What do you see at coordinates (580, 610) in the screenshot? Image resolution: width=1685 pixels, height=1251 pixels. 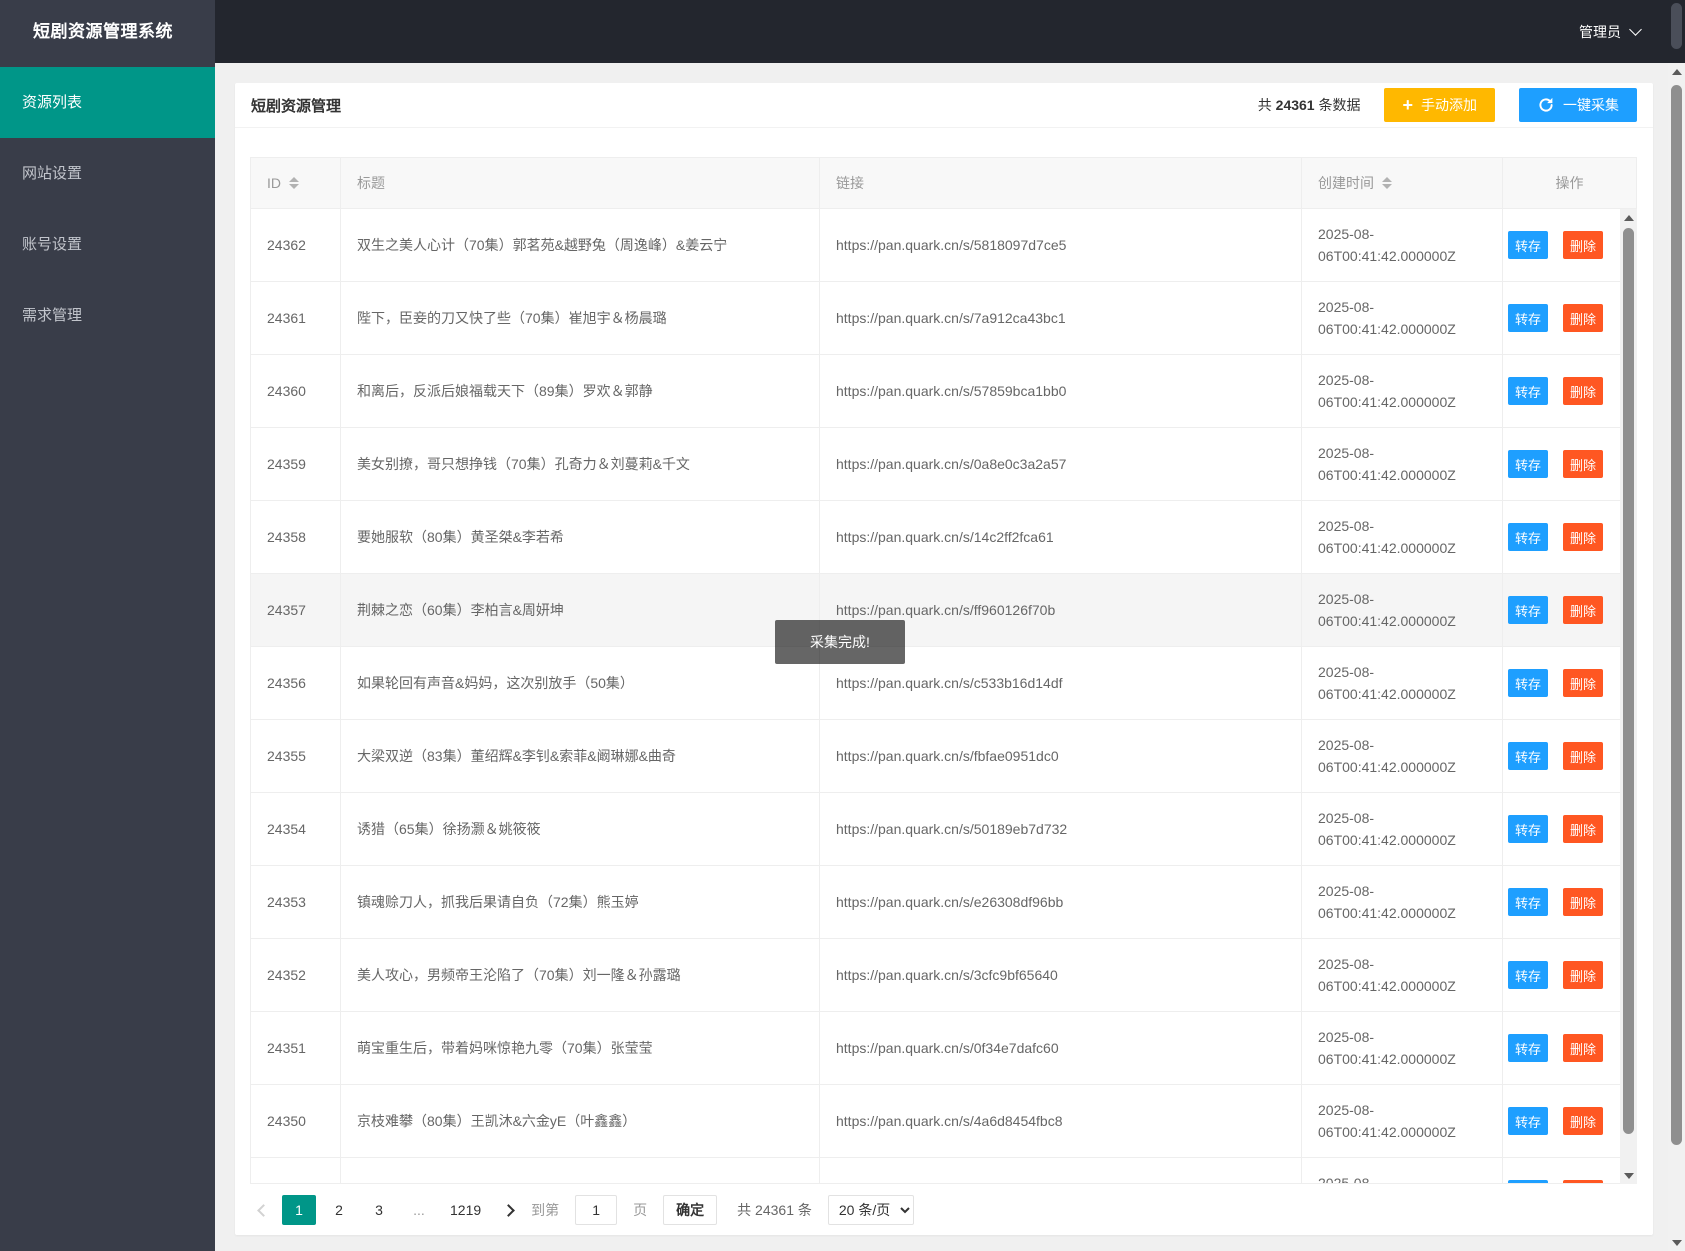 I see `cell-title: 荆棘之恋（60集）李柏言&周妍坤` at bounding box center [580, 610].